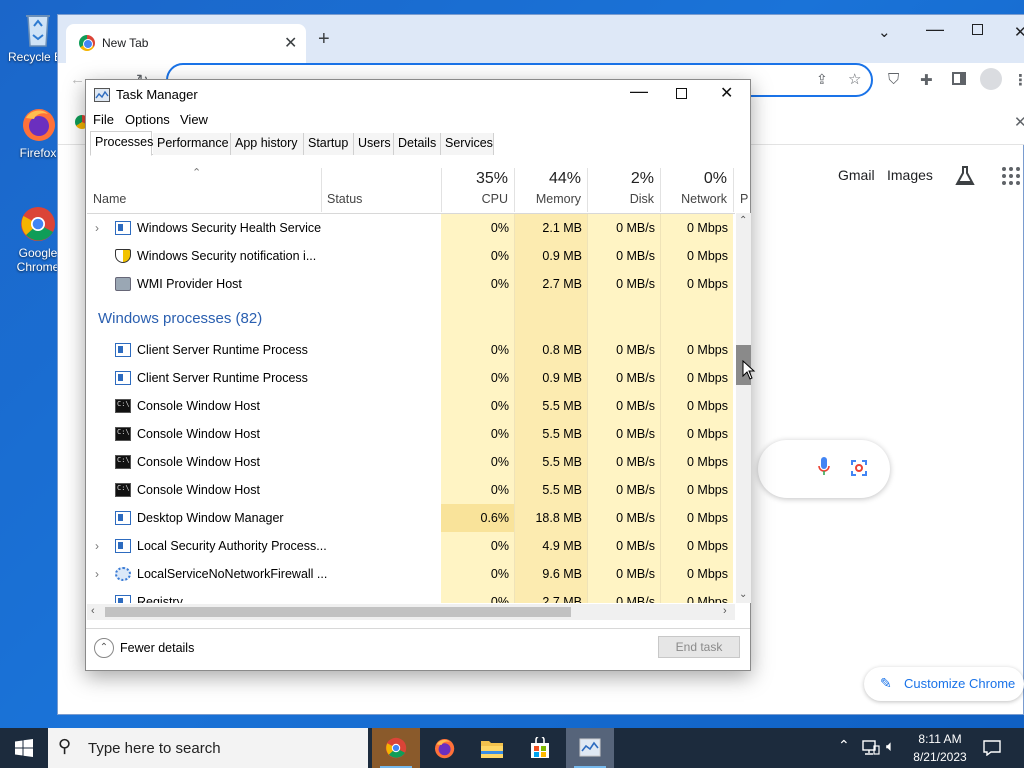  Describe the element at coordinates (192, 144) in the screenshot. I see `tab-performance: Performance` at that location.